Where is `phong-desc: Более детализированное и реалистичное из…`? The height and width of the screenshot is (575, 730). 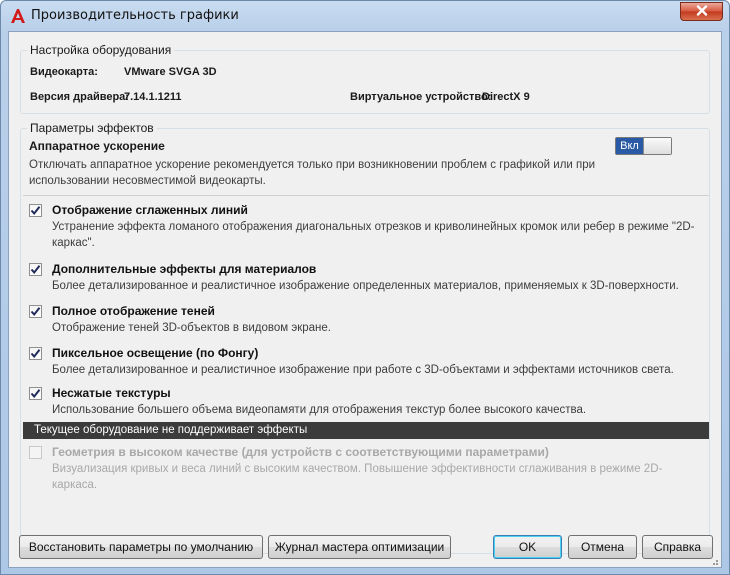 phong-desc: Более детализированное и реалистичное из… is located at coordinates (363, 370).